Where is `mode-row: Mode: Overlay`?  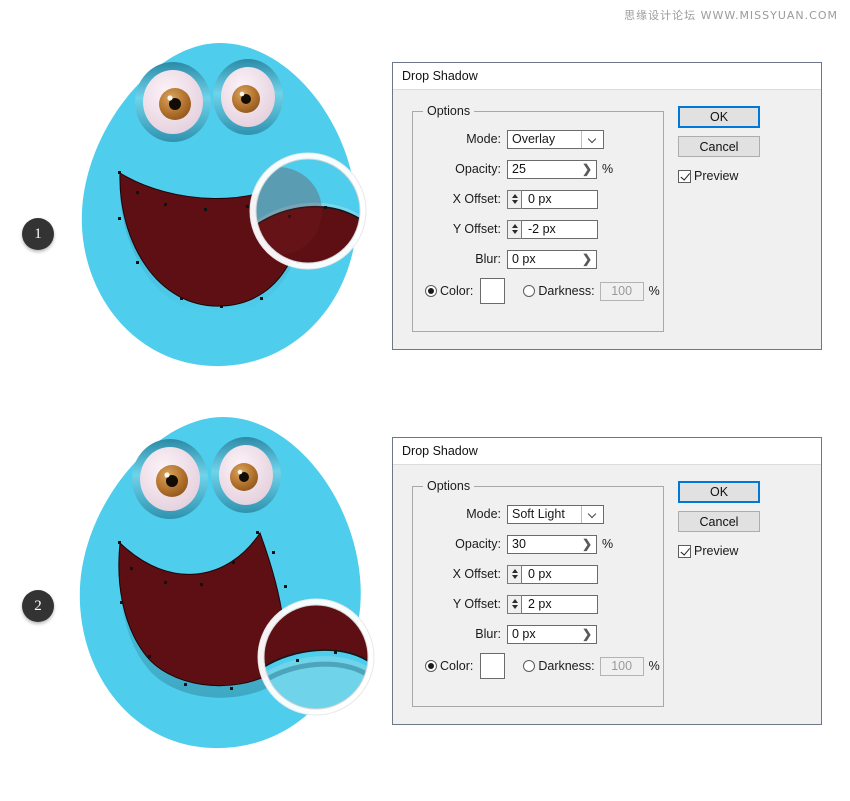 mode-row: Mode: Overlay is located at coordinates (538, 139).